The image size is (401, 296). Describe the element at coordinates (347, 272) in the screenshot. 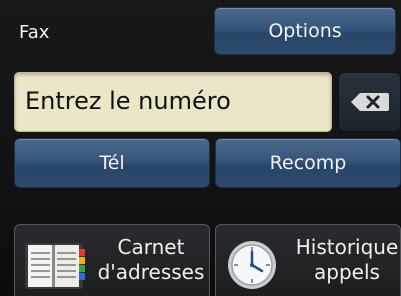

I see `call-history-label-line2: appels` at that location.